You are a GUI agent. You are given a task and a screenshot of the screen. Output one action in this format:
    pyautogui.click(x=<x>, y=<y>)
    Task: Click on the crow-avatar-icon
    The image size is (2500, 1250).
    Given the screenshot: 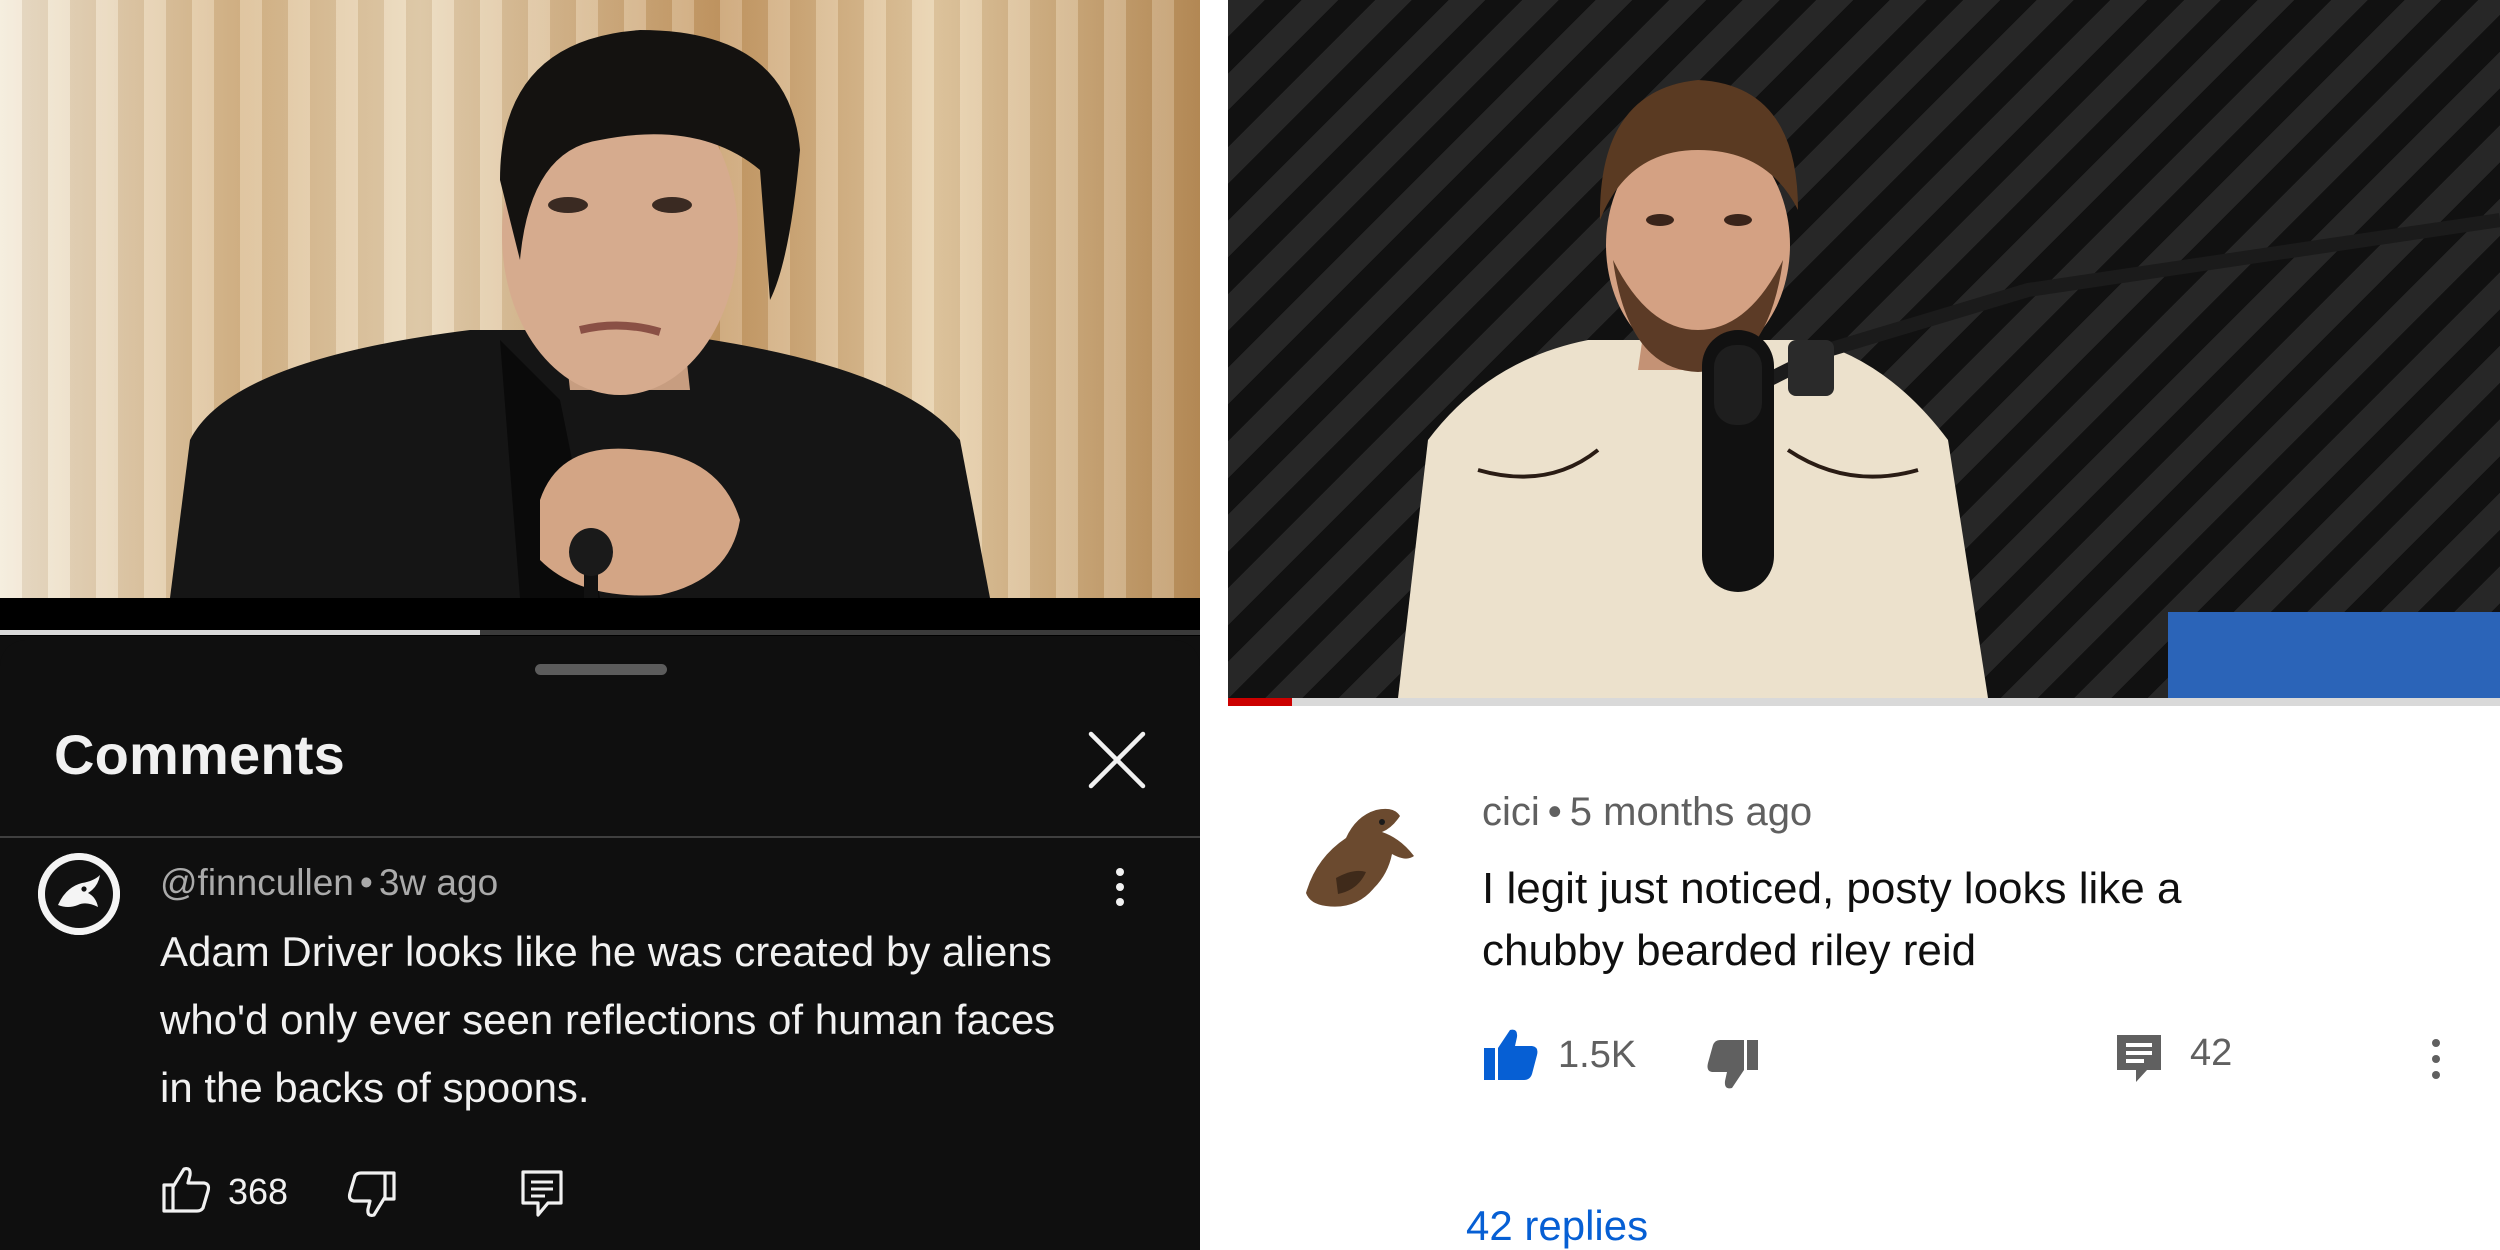 What is the action you would take?
    pyautogui.click(x=79, y=894)
    